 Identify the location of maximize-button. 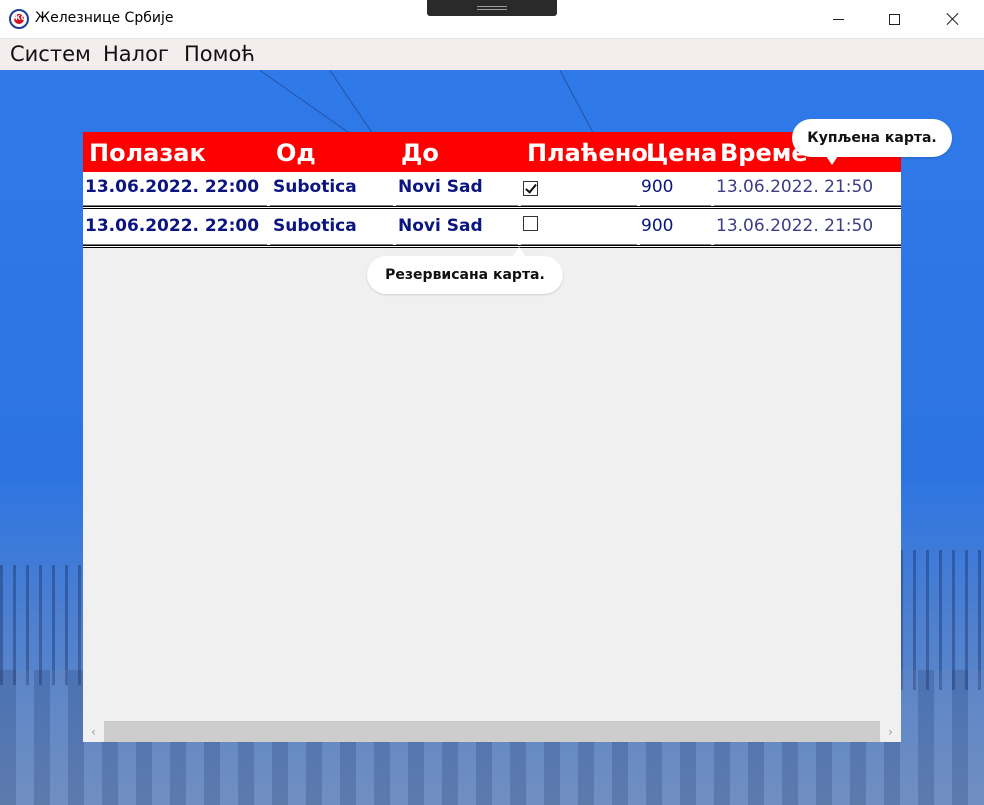
(894, 19).